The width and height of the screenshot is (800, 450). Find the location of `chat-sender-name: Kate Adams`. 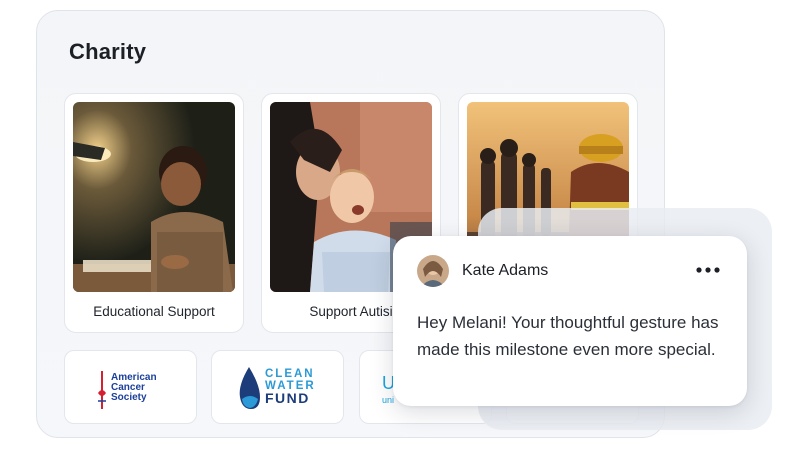

chat-sender-name: Kate Adams is located at coordinates (505, 270).